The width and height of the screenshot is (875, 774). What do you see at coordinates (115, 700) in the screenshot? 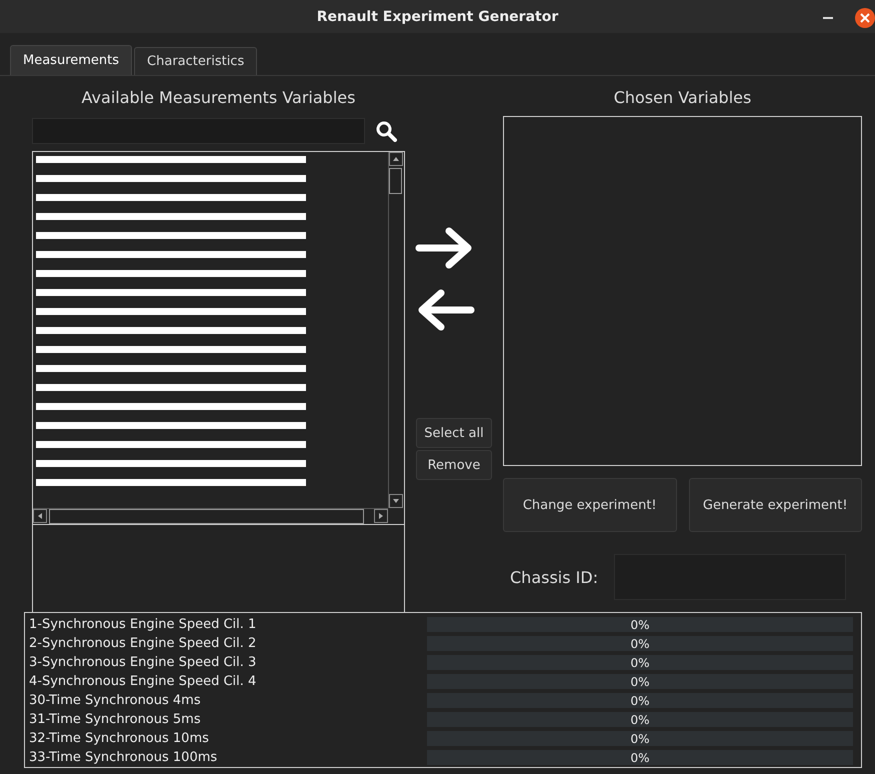
I see `progress-label: 30-Time Synchronous 4ms` at bounding box center [115, 700].